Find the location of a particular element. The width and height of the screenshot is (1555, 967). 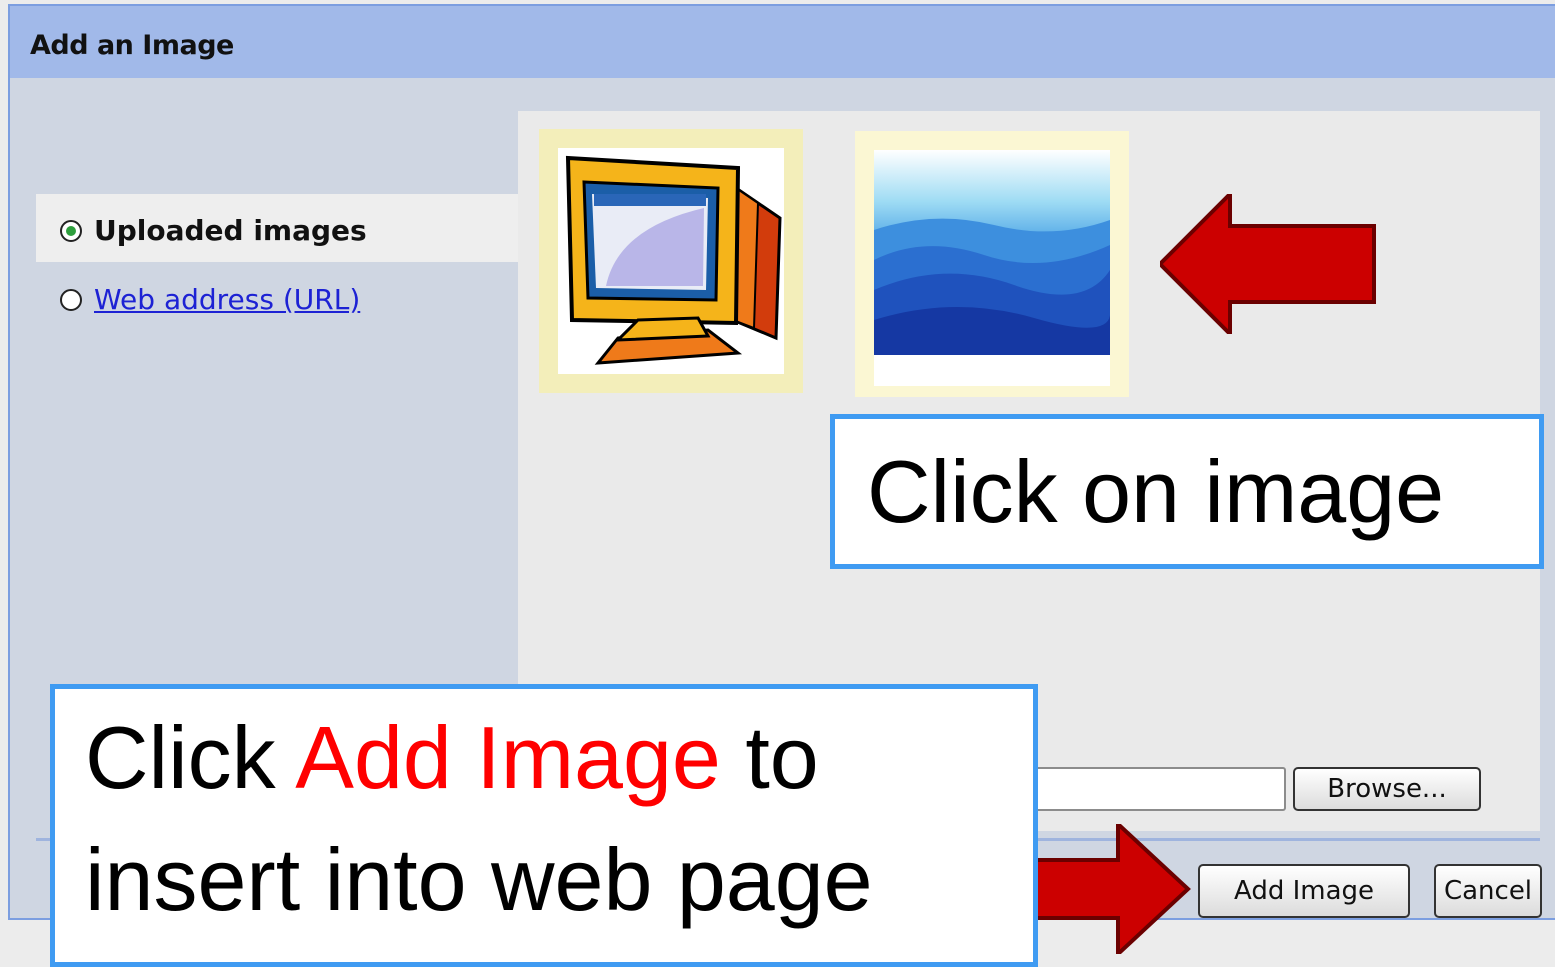

option-web-address-link: Web address (URL) is located at coordinates (227, 299).